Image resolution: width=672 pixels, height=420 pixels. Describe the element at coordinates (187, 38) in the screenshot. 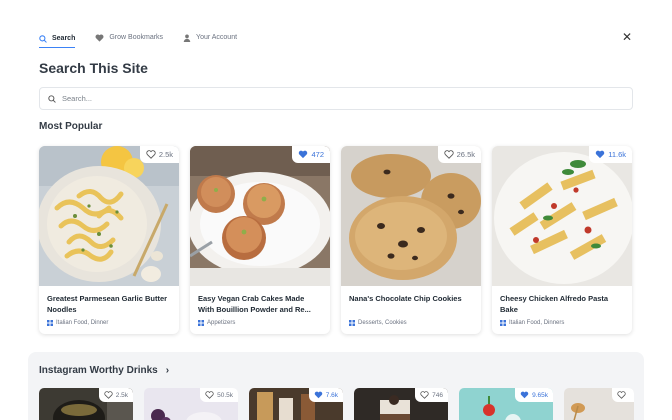

I see `user-icon` at that location.